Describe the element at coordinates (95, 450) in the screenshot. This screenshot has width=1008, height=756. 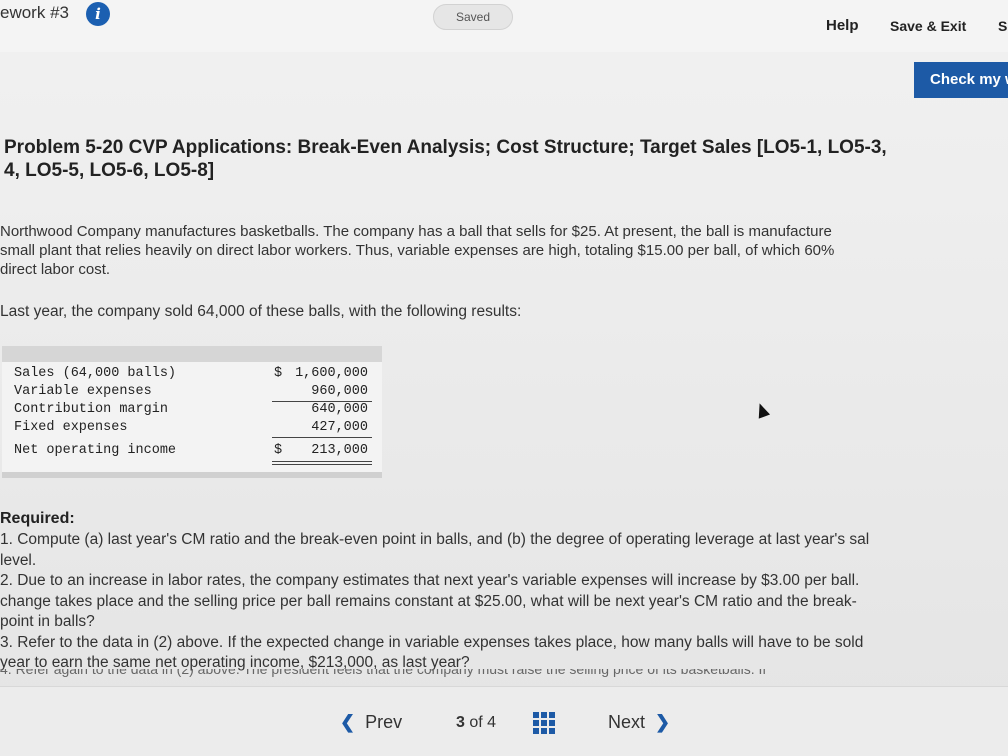
I see `row-label: Net operating income` at that location.